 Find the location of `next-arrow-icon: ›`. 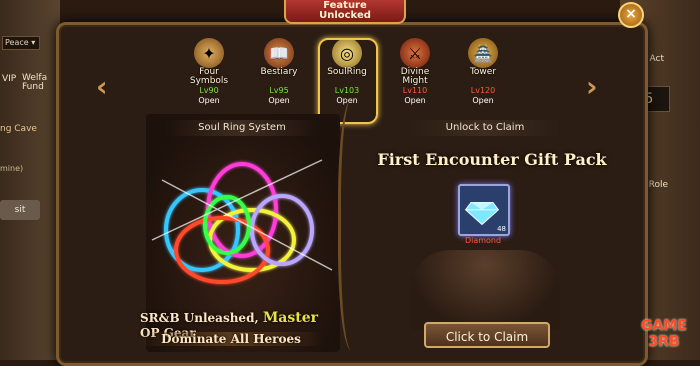

next-arrow-icon: › is located at coordinates (593, 87).